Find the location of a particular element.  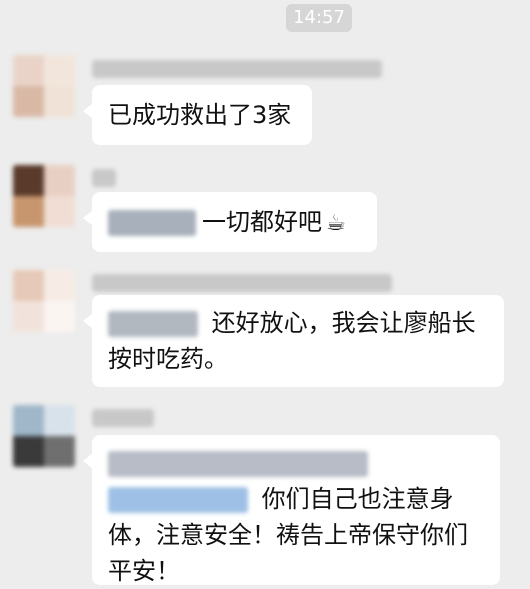

coffee-emoji-icon: ☕ is located at coordinates (336, 223).